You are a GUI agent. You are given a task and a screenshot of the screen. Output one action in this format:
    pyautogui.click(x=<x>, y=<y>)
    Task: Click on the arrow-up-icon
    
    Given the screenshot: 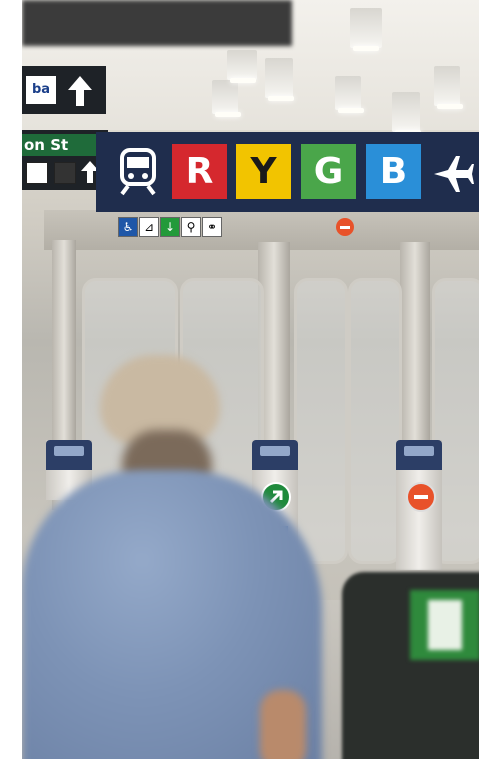 What is the action you would take?
    pyautogui.click(x=80, y=91)
    